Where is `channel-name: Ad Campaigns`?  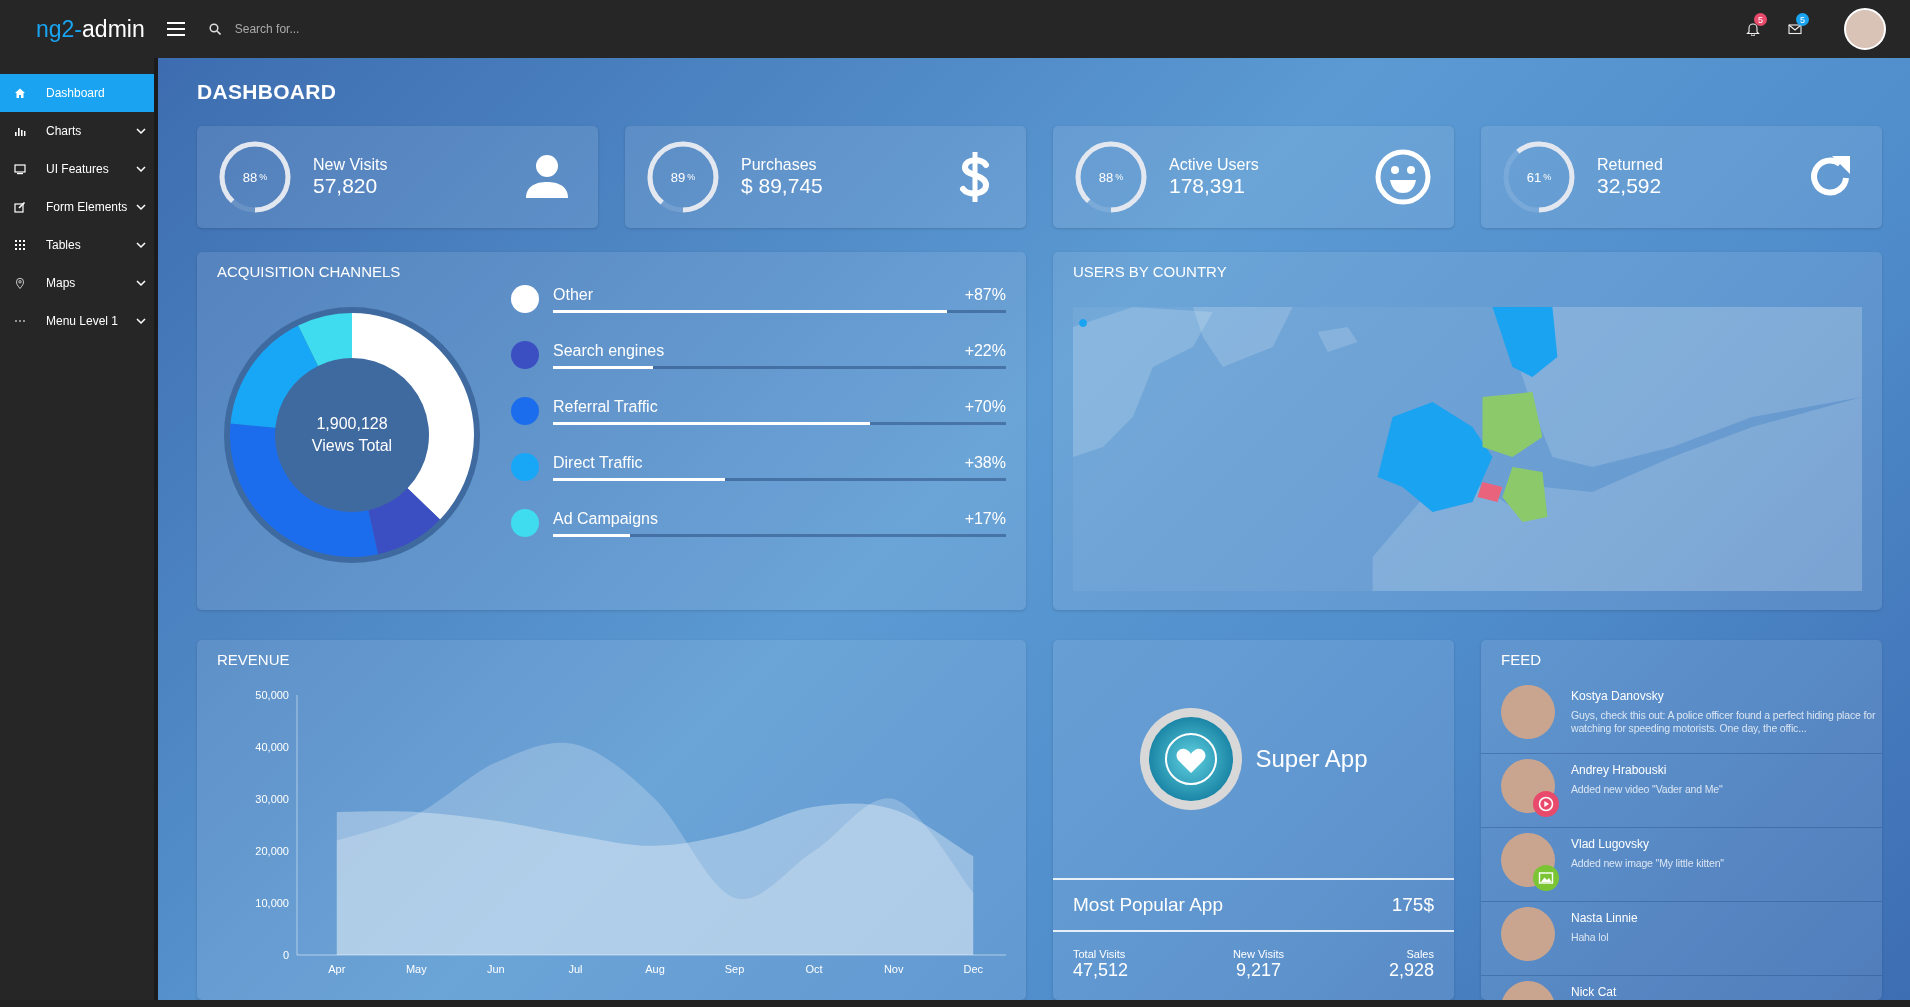
channel-name: Ad Campaigns is located at coordinates (605, 518).